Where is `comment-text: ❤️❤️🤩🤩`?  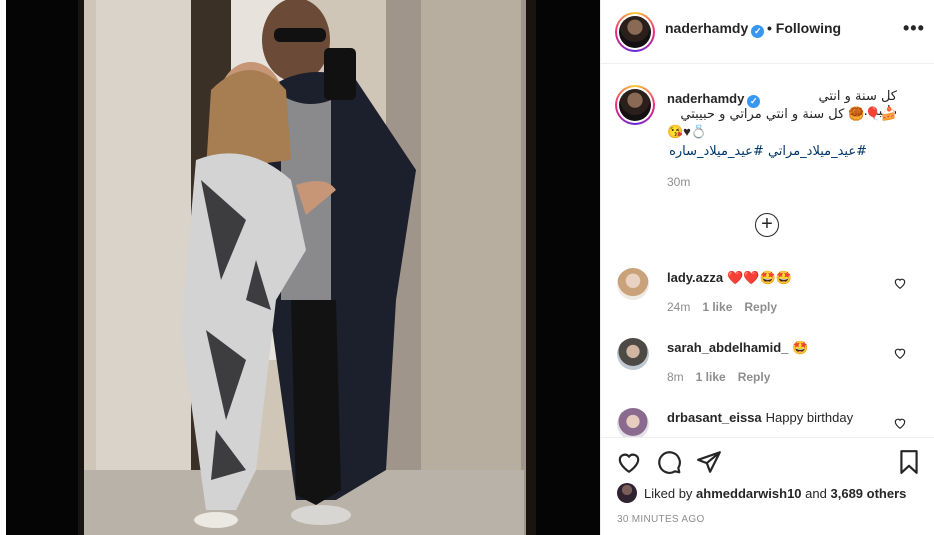 comment-text: ❤️❤️🤩🤩 is located at coordinates (759, 277).